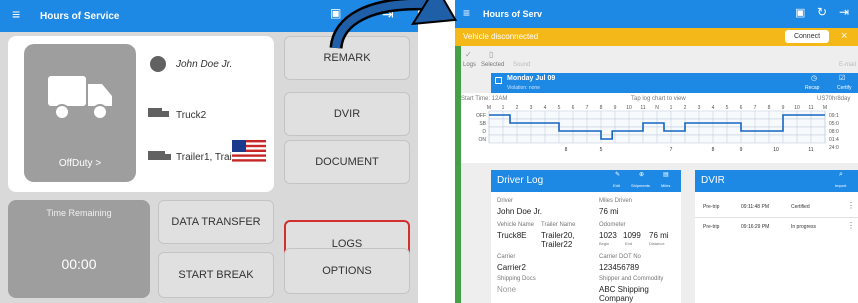 Image resolution: width=858 pixels, height=303 pixels. Describe the element at coordinates (713, 180) in the screenshot. I see `dvir-title: DVIR` at that location.